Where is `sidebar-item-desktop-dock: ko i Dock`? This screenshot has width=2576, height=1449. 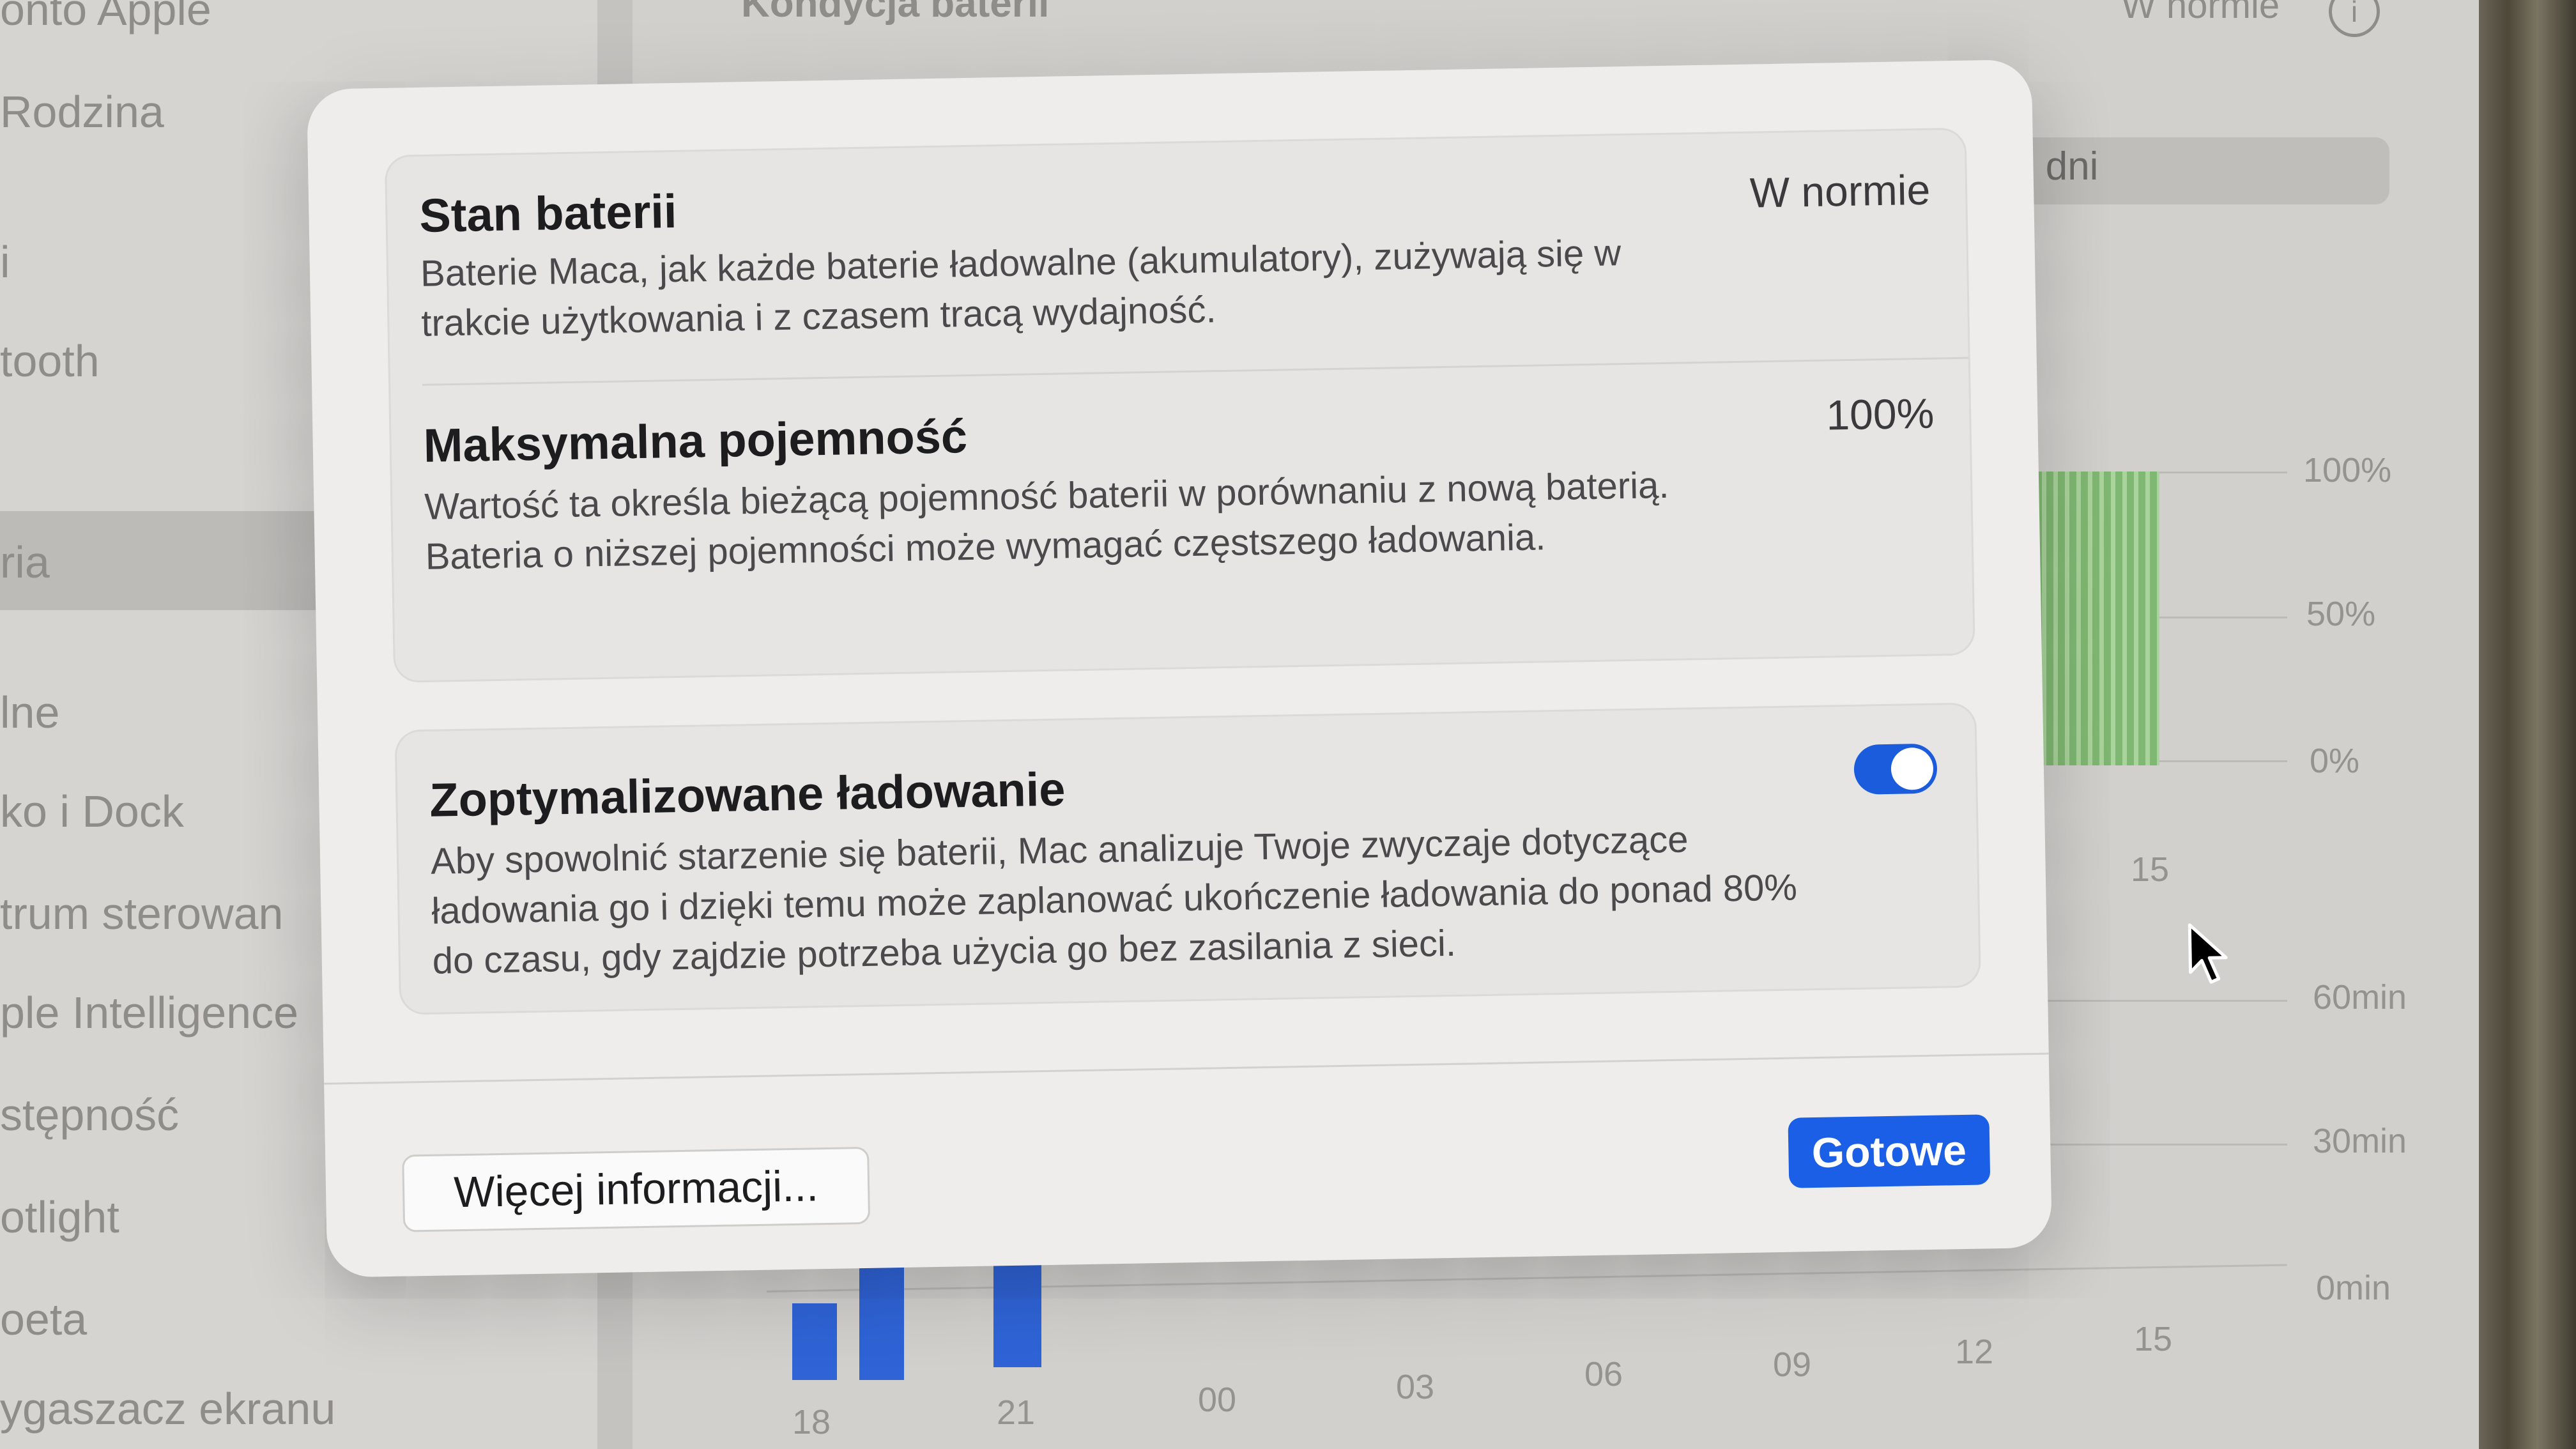
sidebar-item-desktop-dock: ko i Dock is located at coordinates (92, 811).